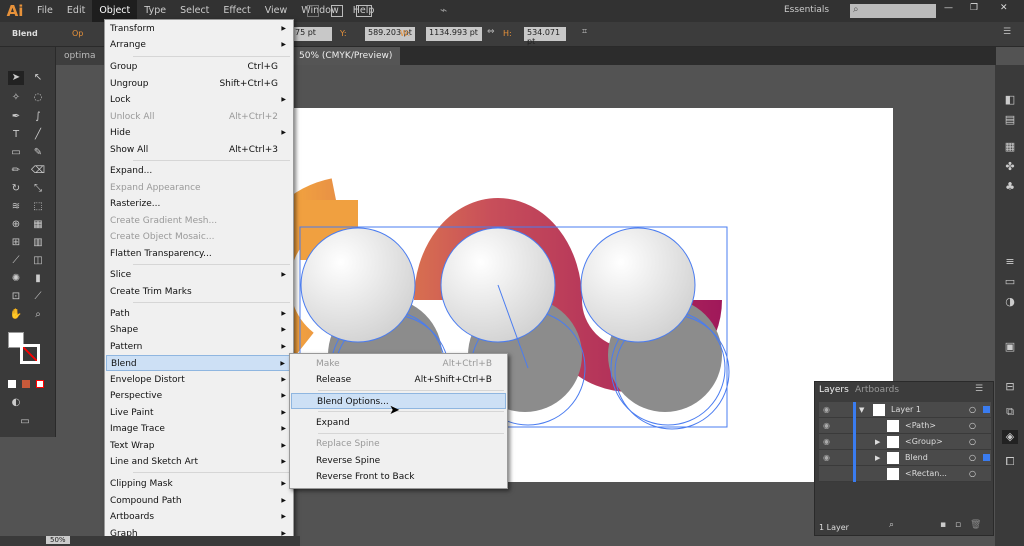 The image size is (1024, 546). What do you see at coordinates (398, 364) in the screenshot?
I see `menu-item-make: Make Alt+Ctrl+B` at bounding box center [398, 364].